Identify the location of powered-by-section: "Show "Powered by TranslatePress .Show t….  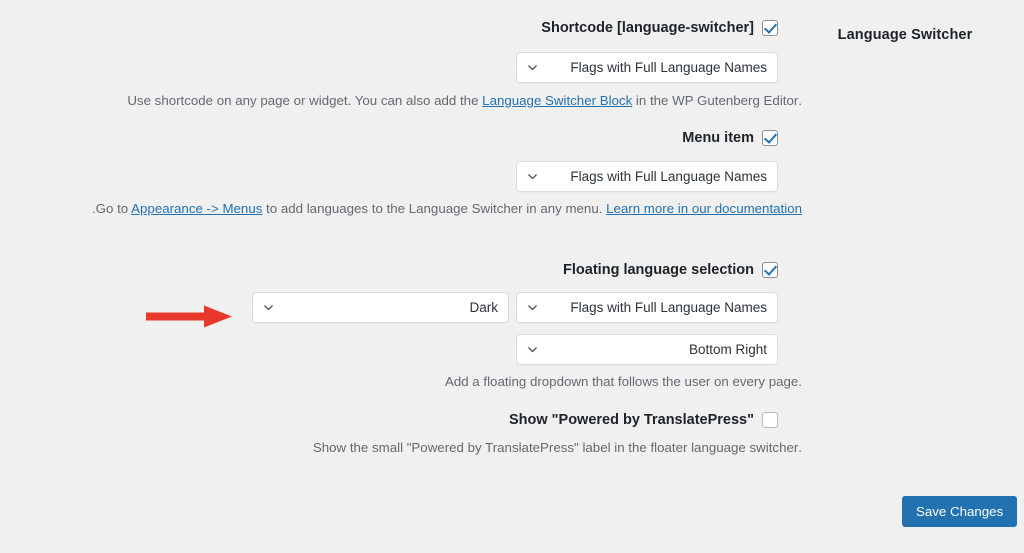
(401, 433).